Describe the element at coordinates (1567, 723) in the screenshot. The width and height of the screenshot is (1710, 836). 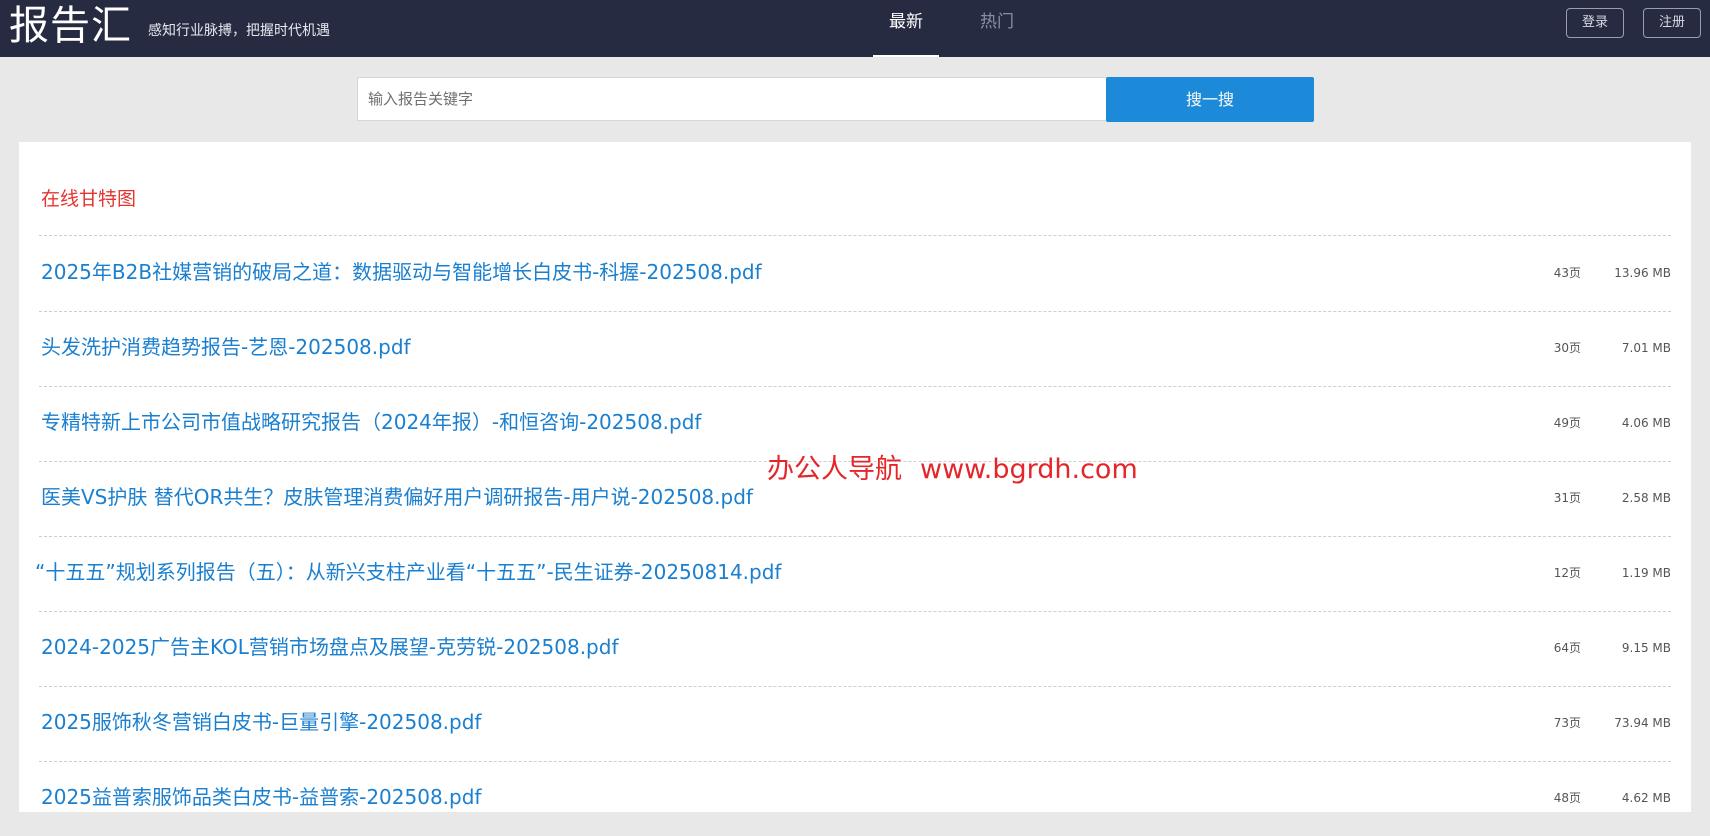
I see `report-page-count: 73页` at that location.